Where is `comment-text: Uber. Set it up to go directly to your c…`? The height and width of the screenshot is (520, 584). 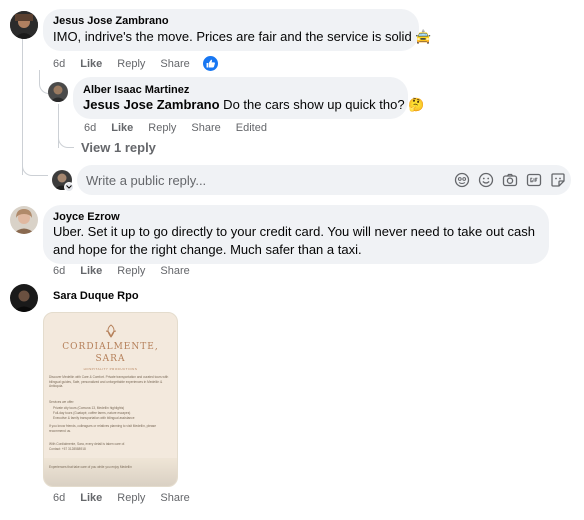
comment-text: Uber. Set it up to go directly to your c… is located at coordinates (294, 240).